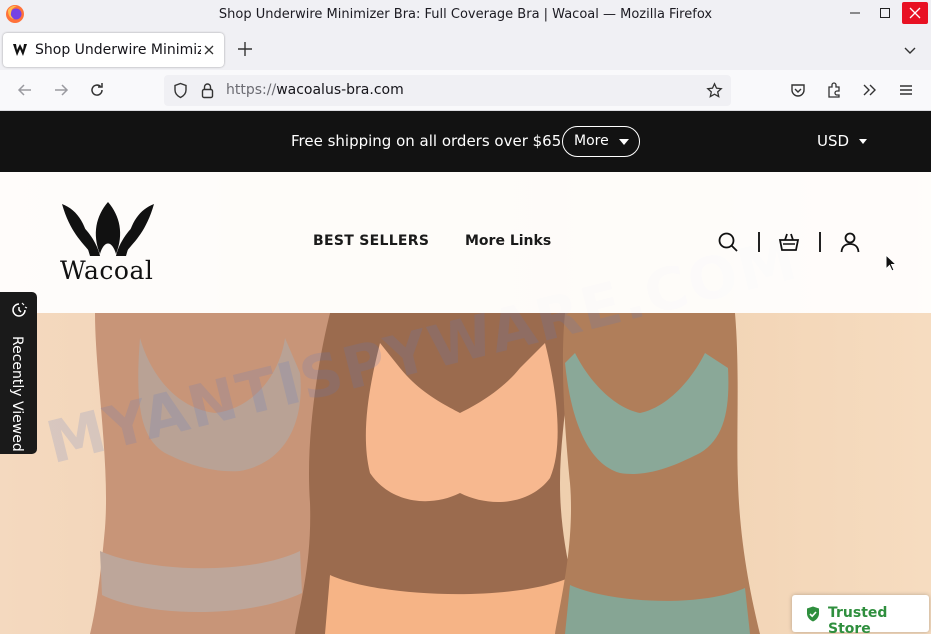 The width and height of the screenshot is (931, 634). Describe the element at coordinates (850, 242) in the screenshot. I see `account-user-icon` at that location.